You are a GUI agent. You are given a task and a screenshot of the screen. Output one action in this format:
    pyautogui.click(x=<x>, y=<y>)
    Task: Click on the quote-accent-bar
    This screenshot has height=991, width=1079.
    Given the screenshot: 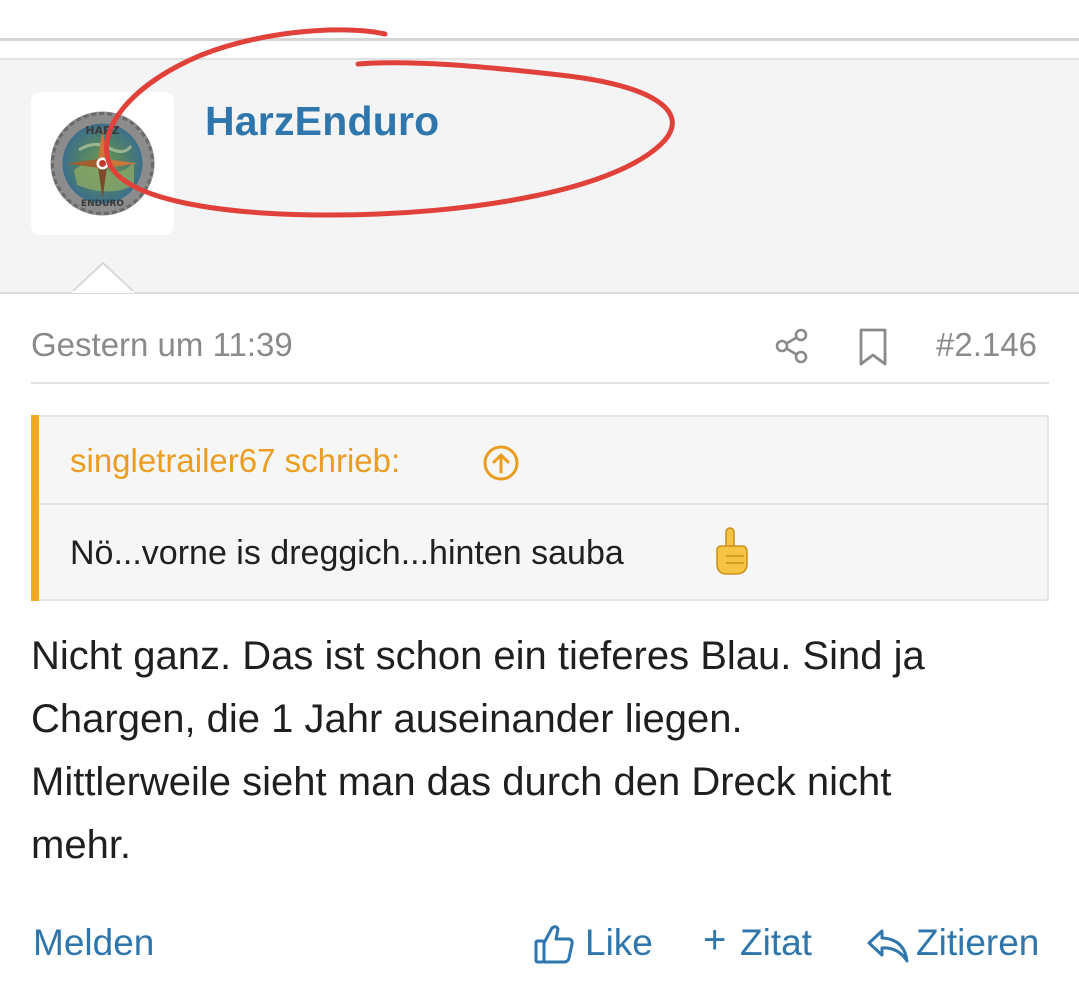 What is the action you would take?
    pyautogui.click(x=35, y=508)
    